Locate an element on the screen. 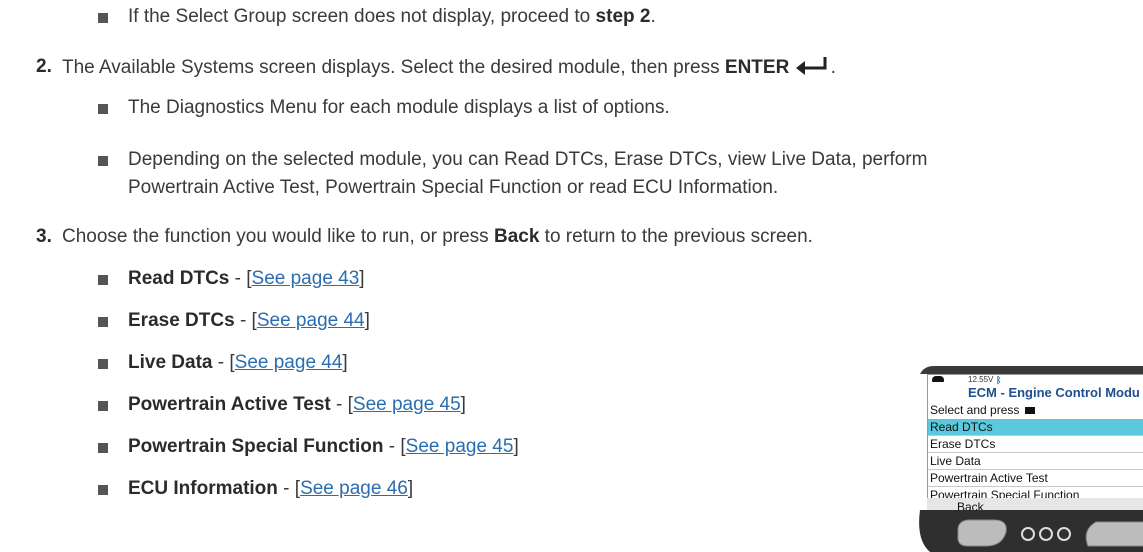  see-page-link: See page 46 is located at coordinates (354, 488).